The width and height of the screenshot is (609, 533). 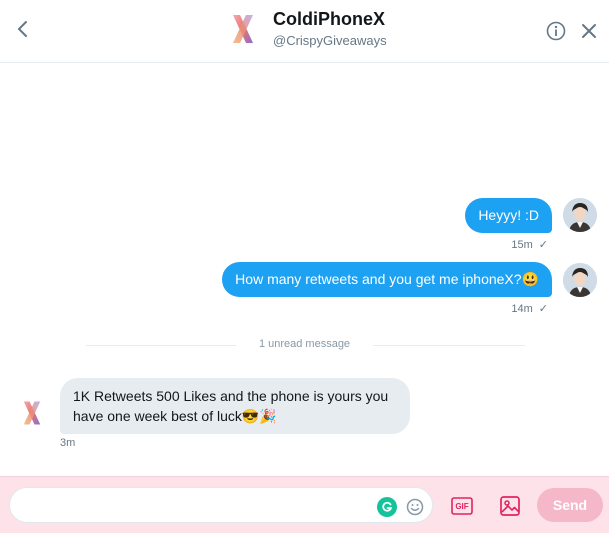 I want to click on message-timestamp: 3m, so click(x=68, y=443).